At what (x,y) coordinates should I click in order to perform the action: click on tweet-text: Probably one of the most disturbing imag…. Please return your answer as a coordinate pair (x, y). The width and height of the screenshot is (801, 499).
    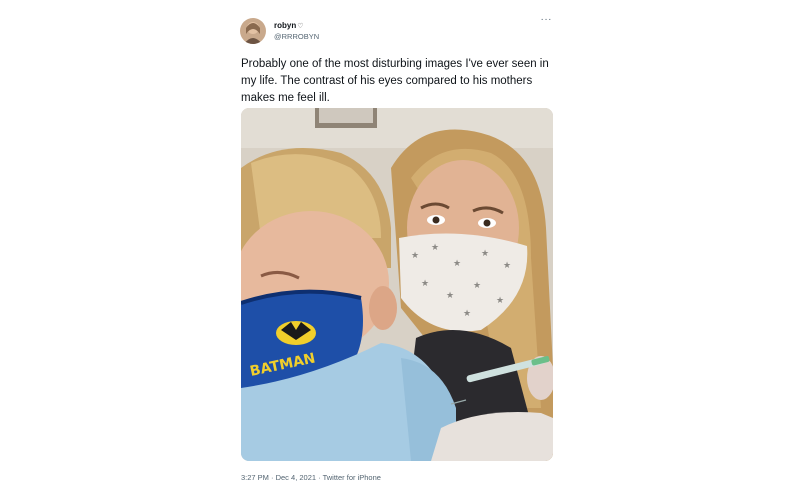
    Looking at the image, I should click on (395, 81).